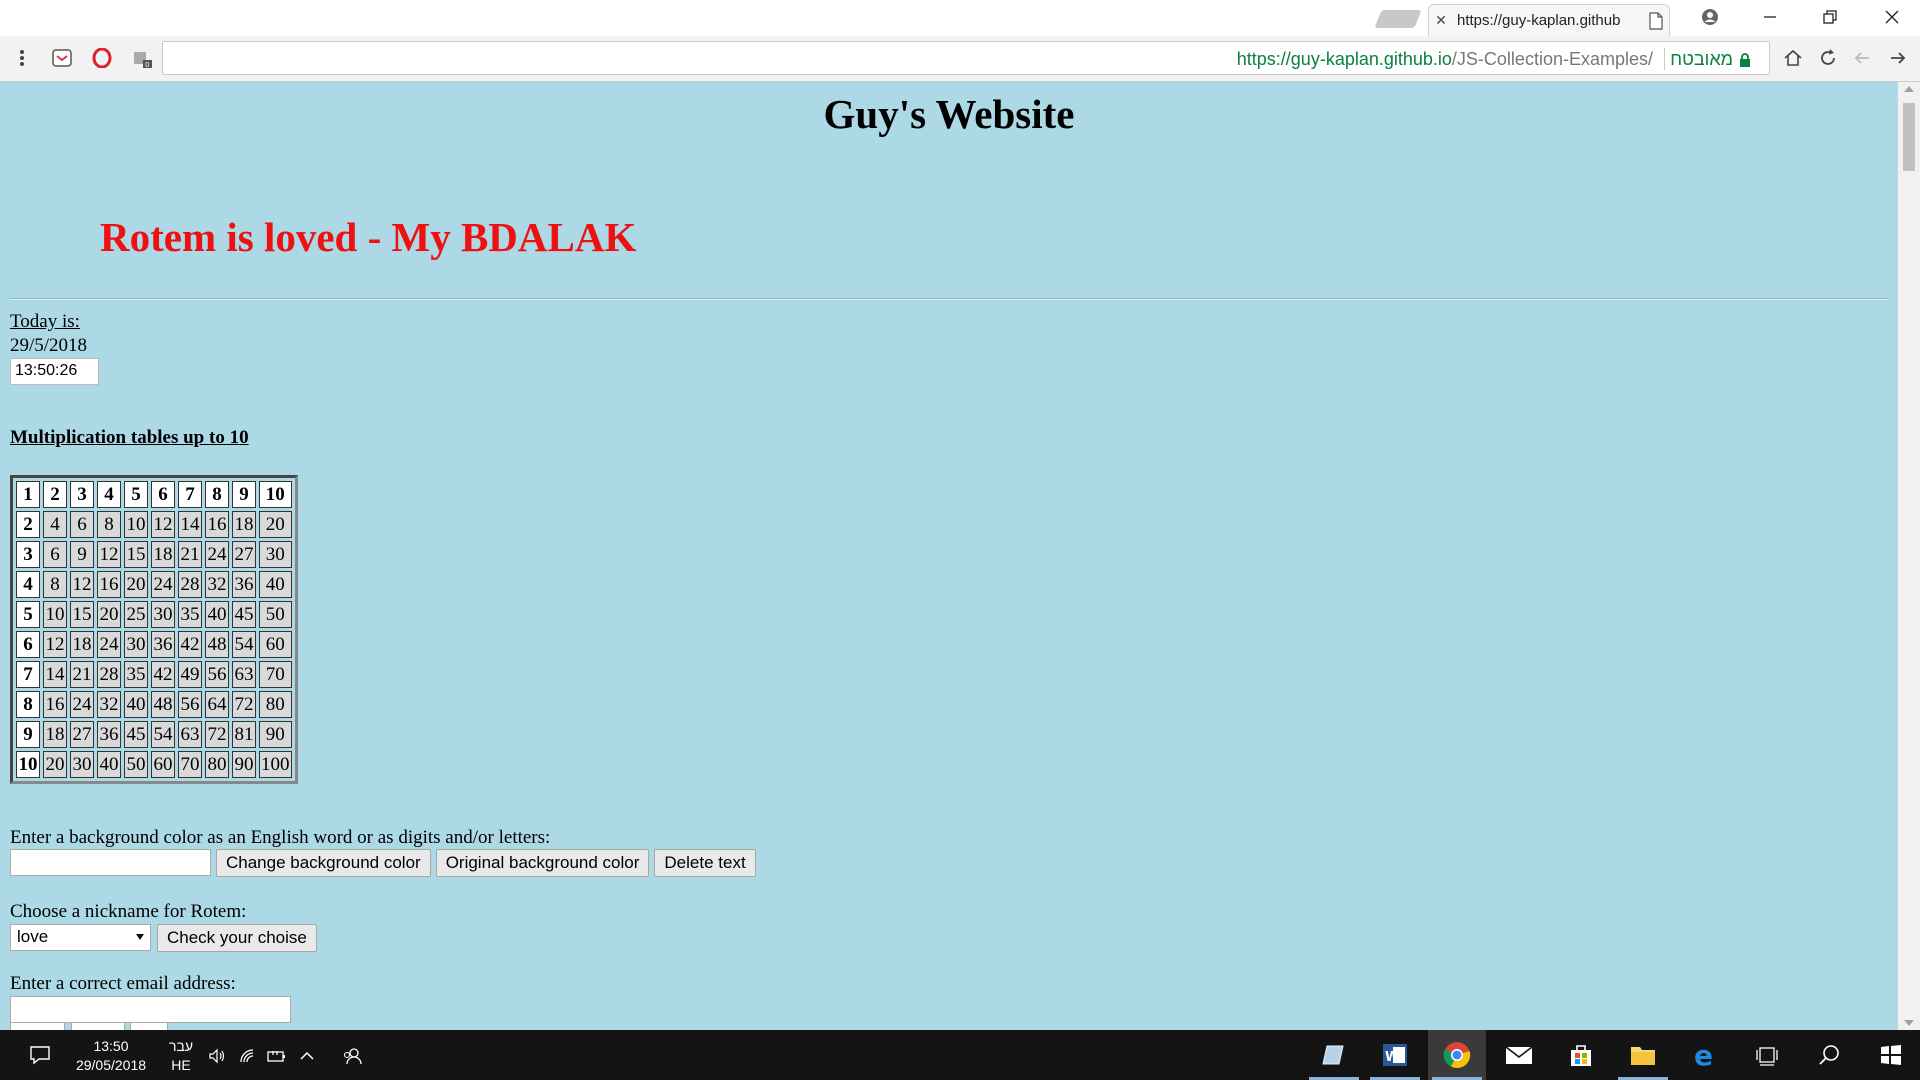 The image size is (1920, 1080). I want to click on start-button, so click(1891, 1055).